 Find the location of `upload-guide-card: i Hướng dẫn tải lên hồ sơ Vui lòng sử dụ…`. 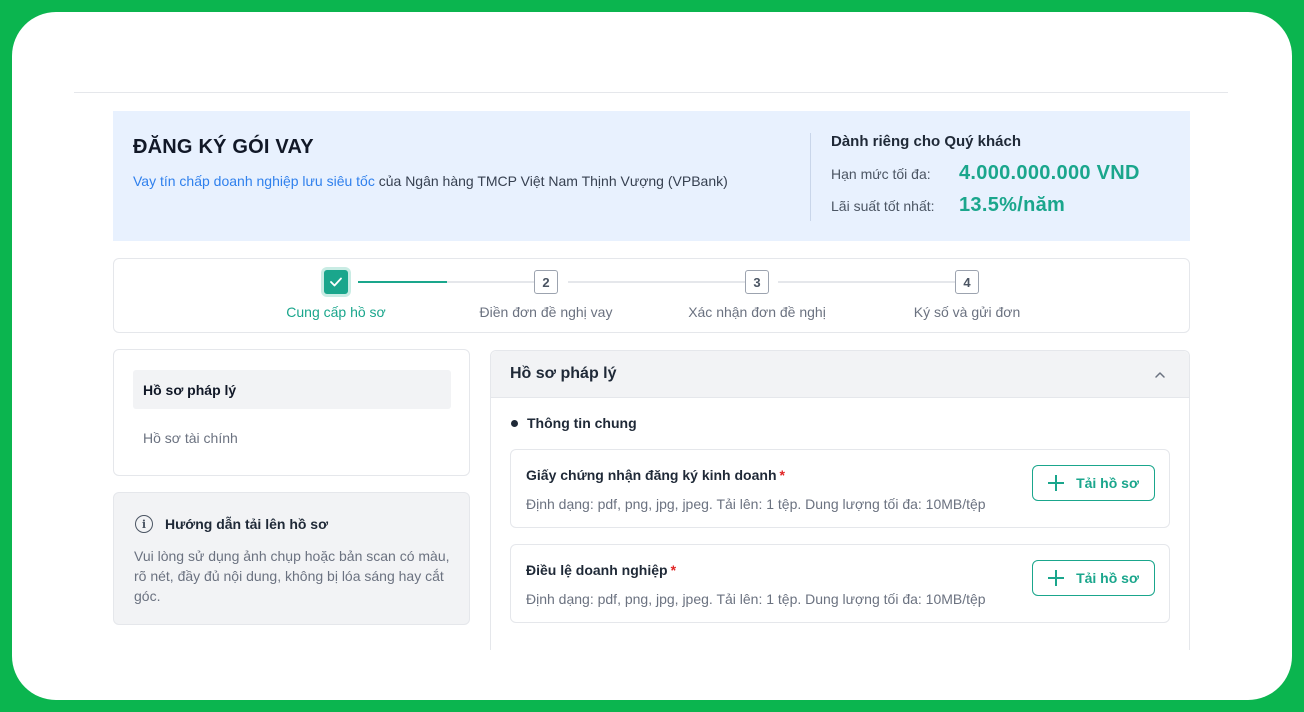

upload-guide-card: i Hướng dẫn tải lên hồ sơ Vui lòng sử dụ… is located at coordinates (291, 558).